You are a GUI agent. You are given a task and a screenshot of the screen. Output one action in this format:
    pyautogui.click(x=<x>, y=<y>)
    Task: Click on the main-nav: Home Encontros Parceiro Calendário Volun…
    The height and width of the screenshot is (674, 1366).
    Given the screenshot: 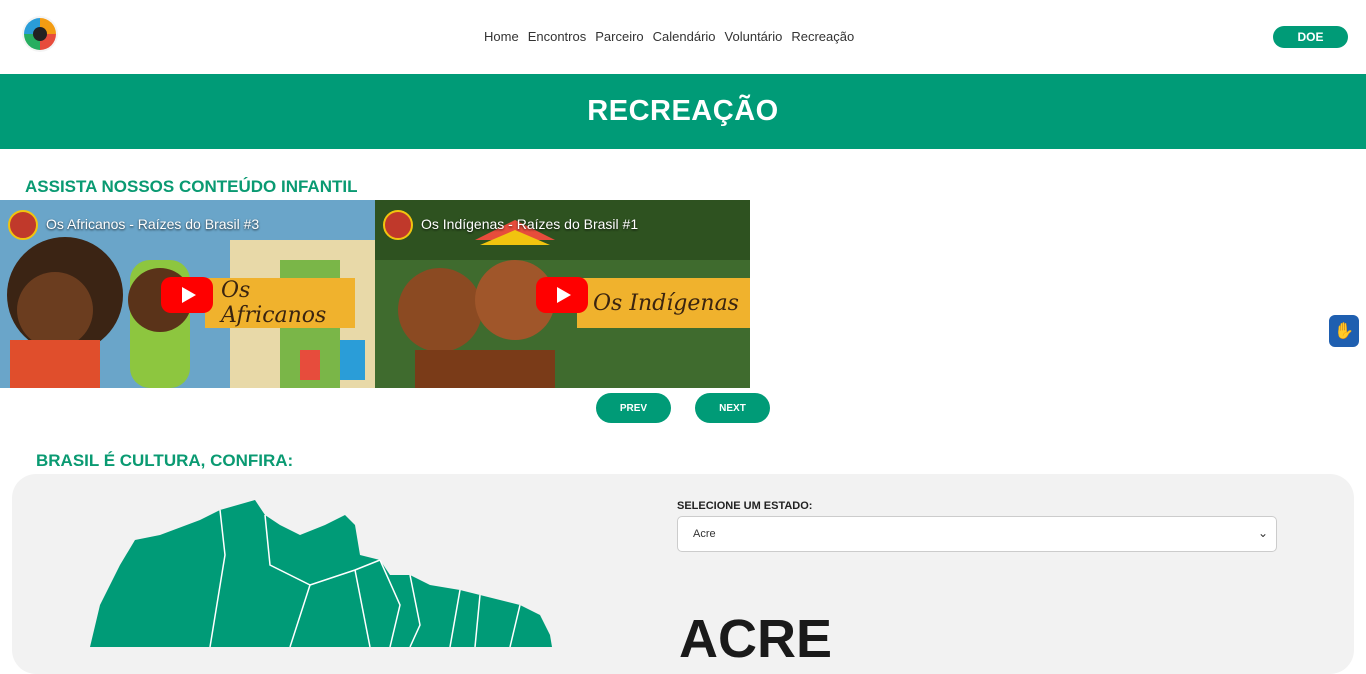 What is the action you would take?
    pyautogui.click(x=669, y=36)
    